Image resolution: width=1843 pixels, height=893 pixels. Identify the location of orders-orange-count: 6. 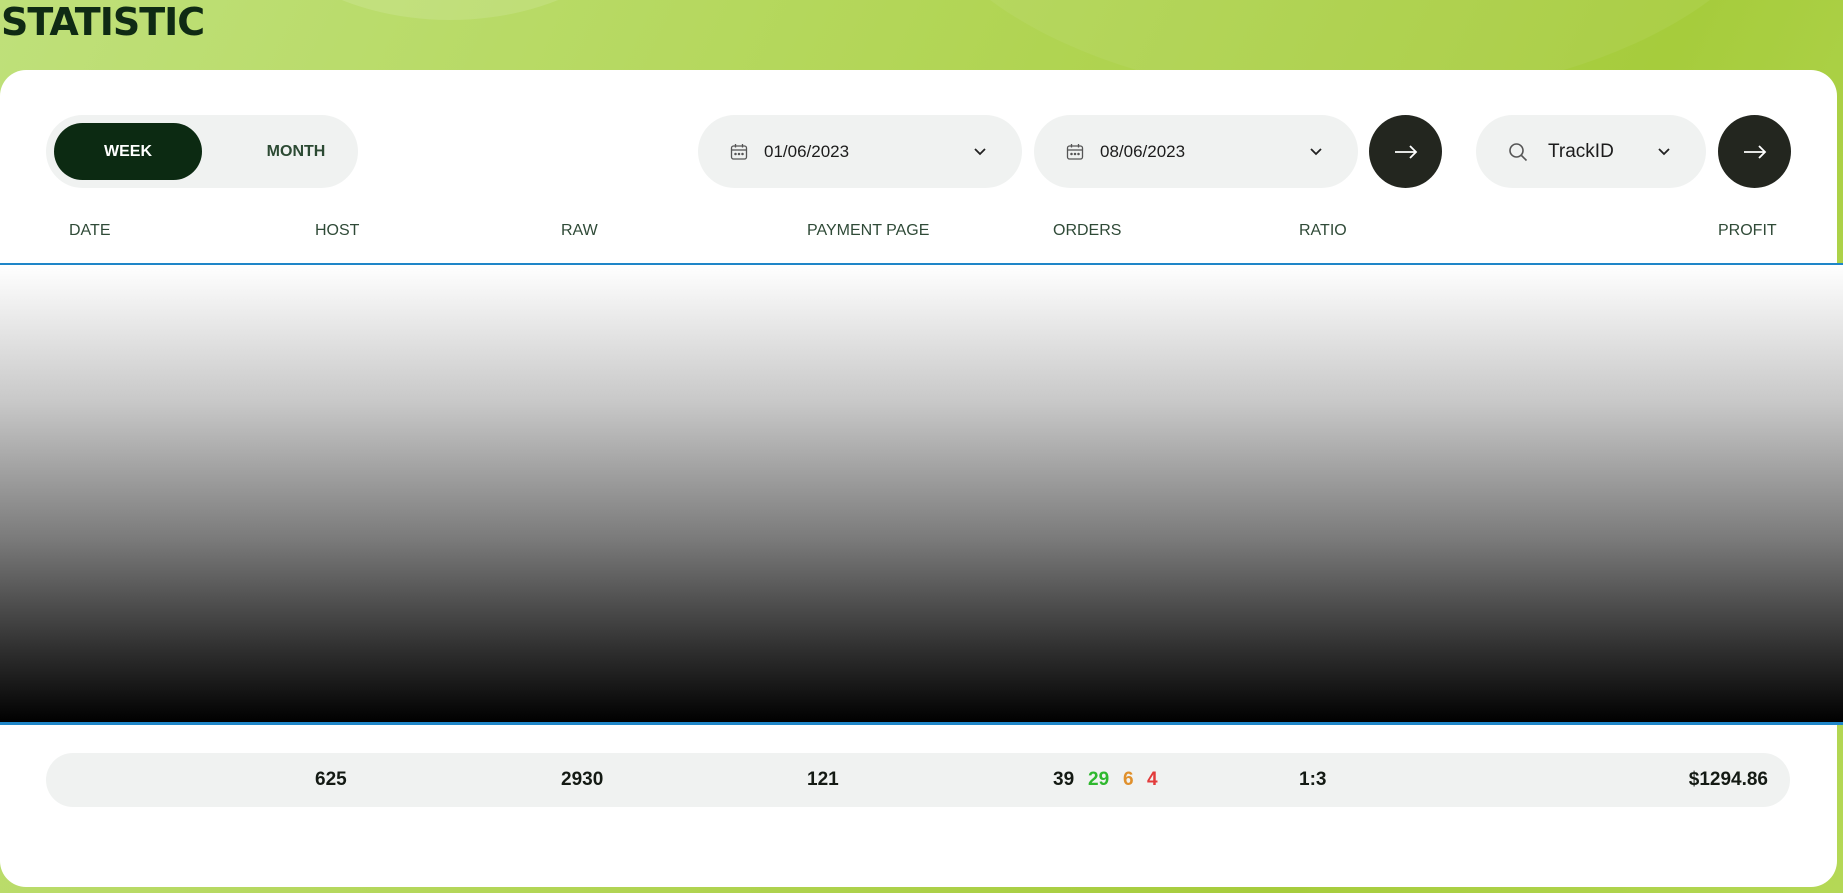
(1128, 779).